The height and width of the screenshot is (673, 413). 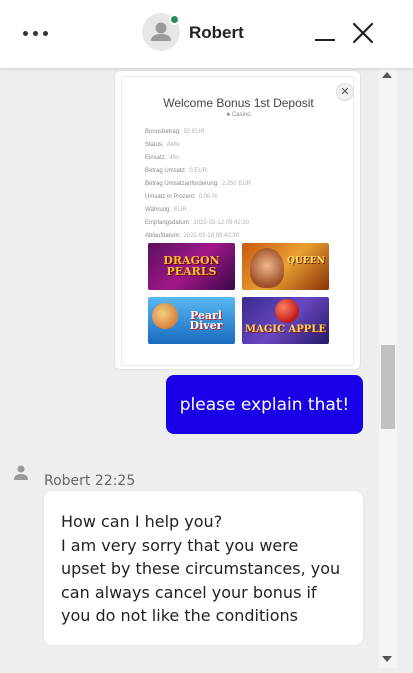 I want to click on message-meta: Robert 22:25, so click(x=89, y=481).